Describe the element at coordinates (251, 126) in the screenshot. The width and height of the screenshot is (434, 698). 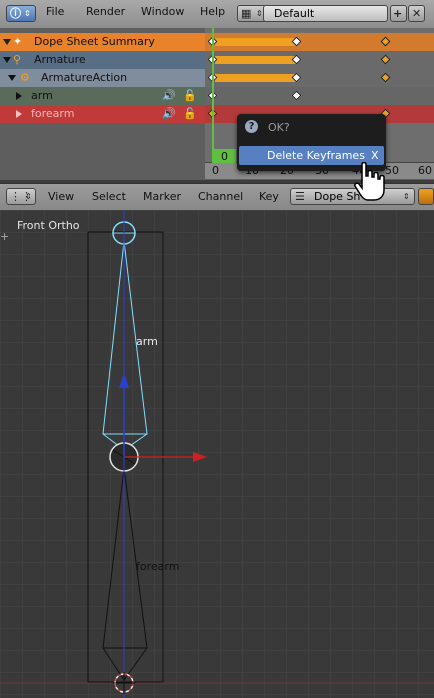
I see `question-icon: ?` at that location.